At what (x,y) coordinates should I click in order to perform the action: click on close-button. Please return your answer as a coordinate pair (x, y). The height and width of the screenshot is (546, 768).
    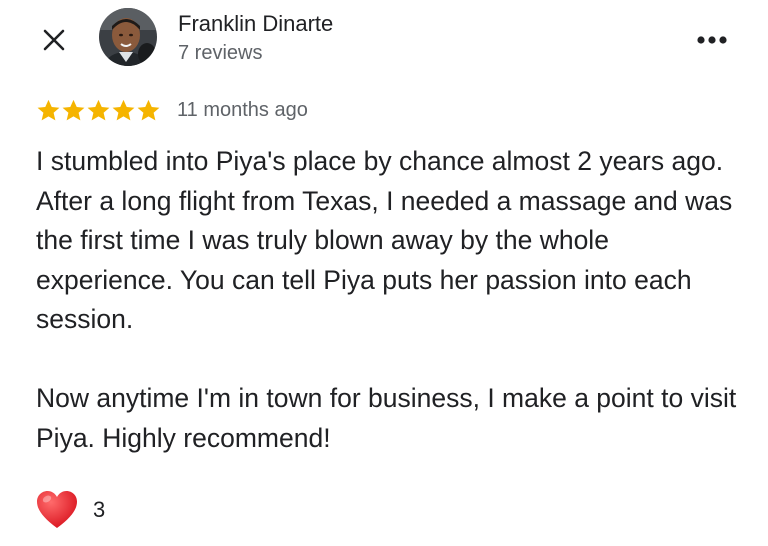
    Looking at the image, I should click on (54, 40).